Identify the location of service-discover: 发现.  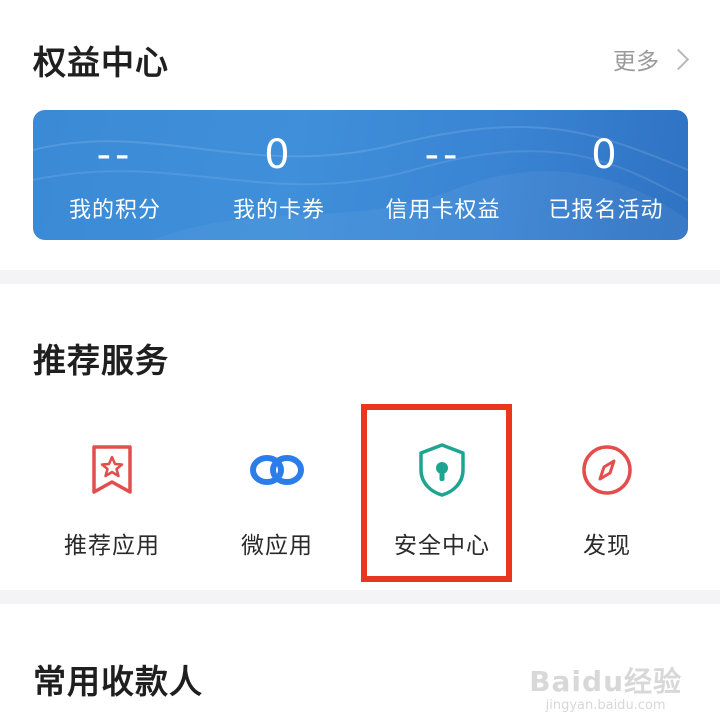
(607, 500).